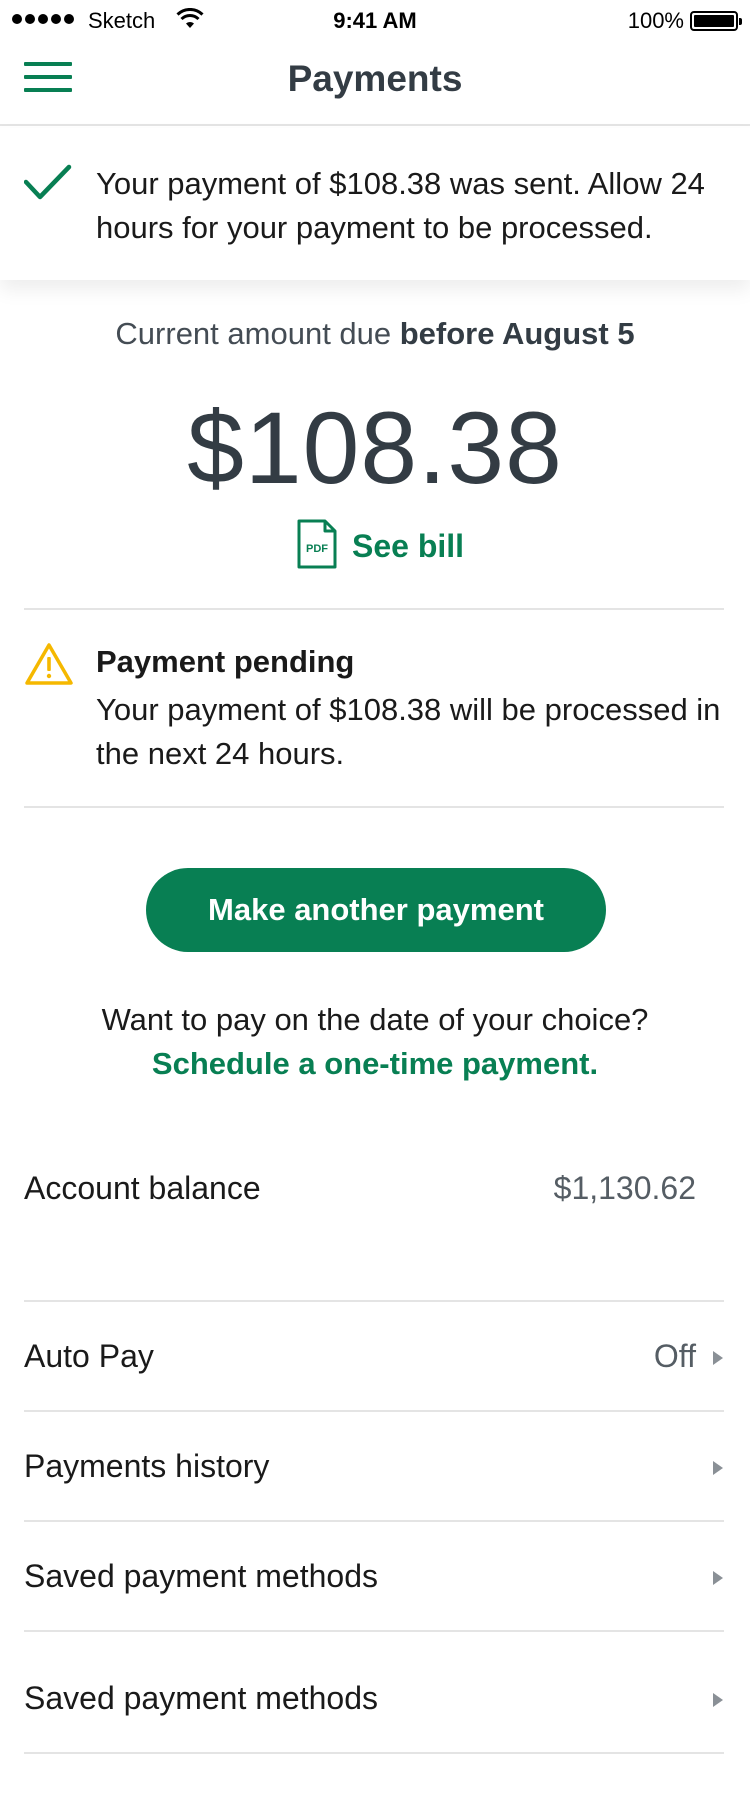 This screenshot has height=1800, width=750. I want to click on see-bill-link: PDF See bill, so click(380, 546).